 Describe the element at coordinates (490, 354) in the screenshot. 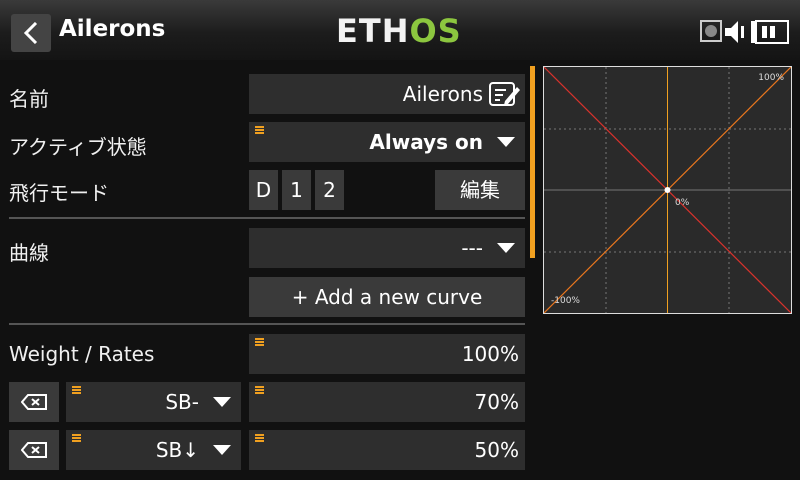

I see `weight-value: 100%` at that location.